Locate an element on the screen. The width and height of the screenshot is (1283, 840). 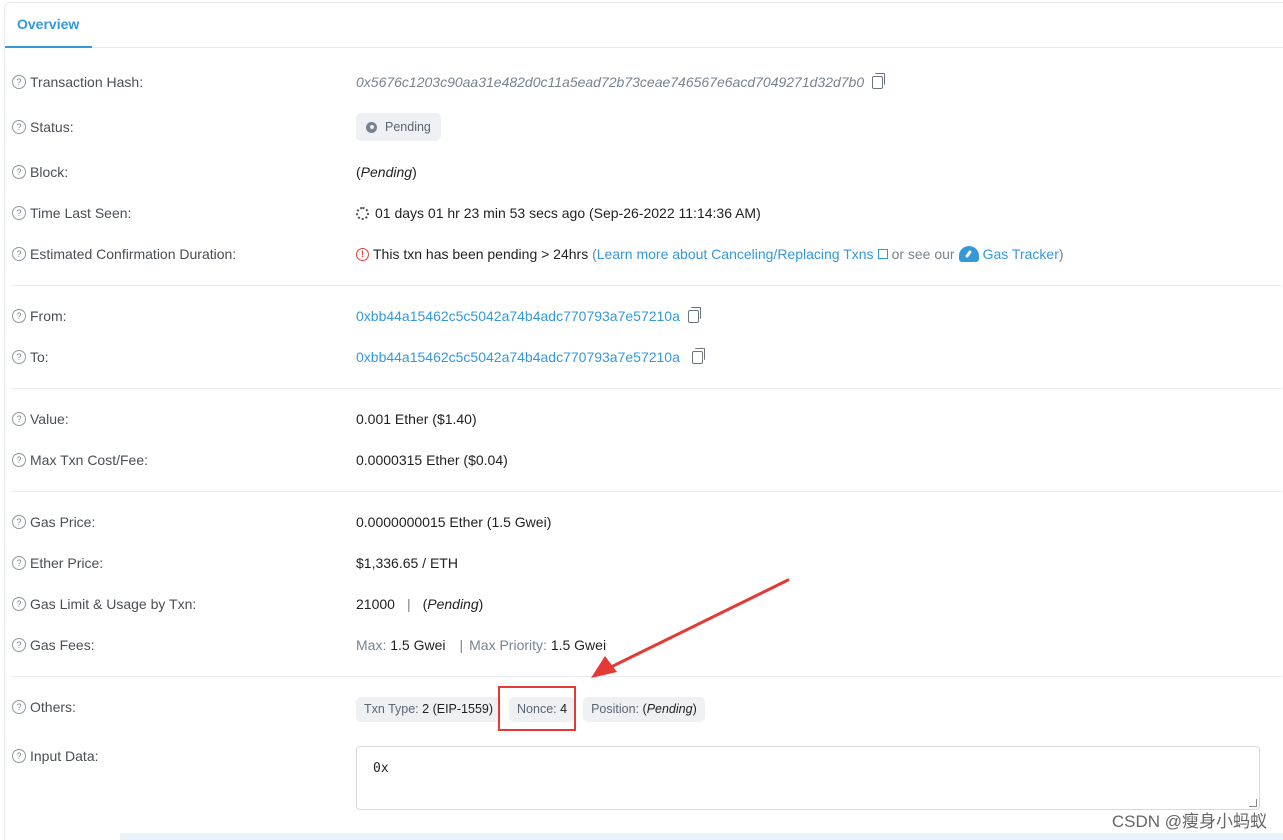
row-status: ? Status: Pending is located at coordinates (647, 127).